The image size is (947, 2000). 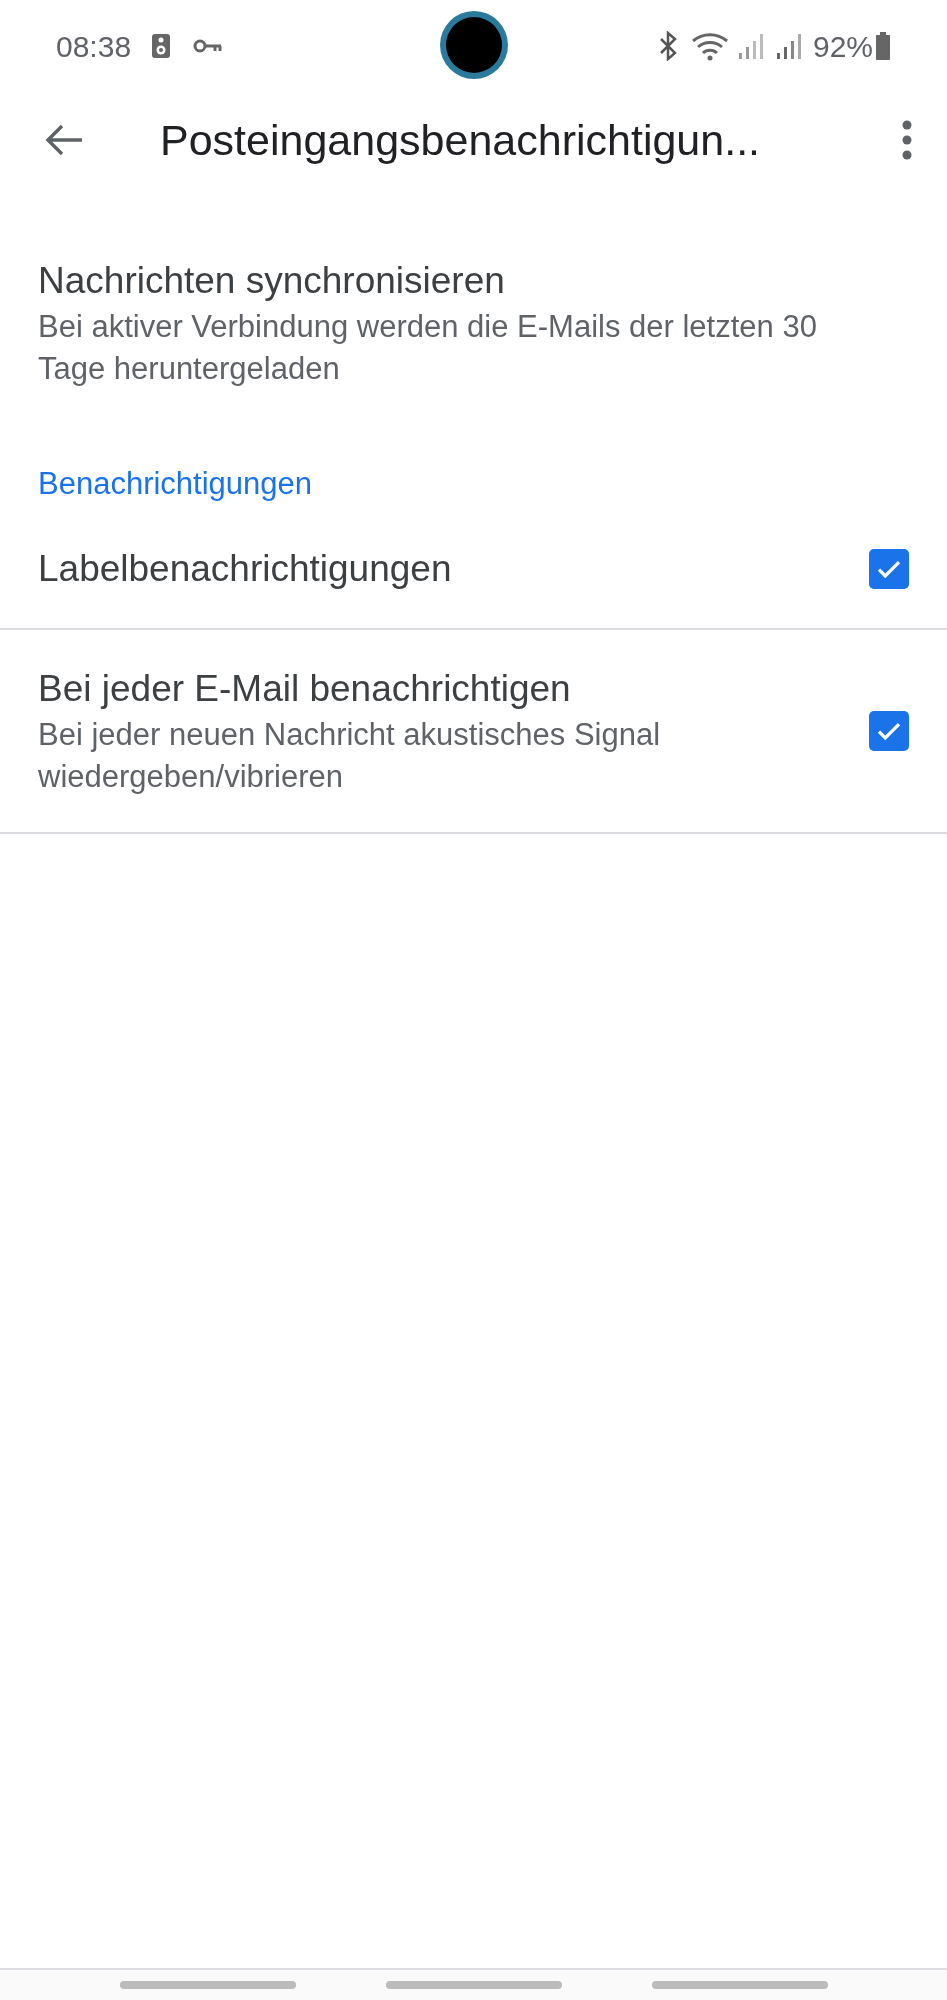 I want to click on status-time: 08:38, so click(x=94, y=46).